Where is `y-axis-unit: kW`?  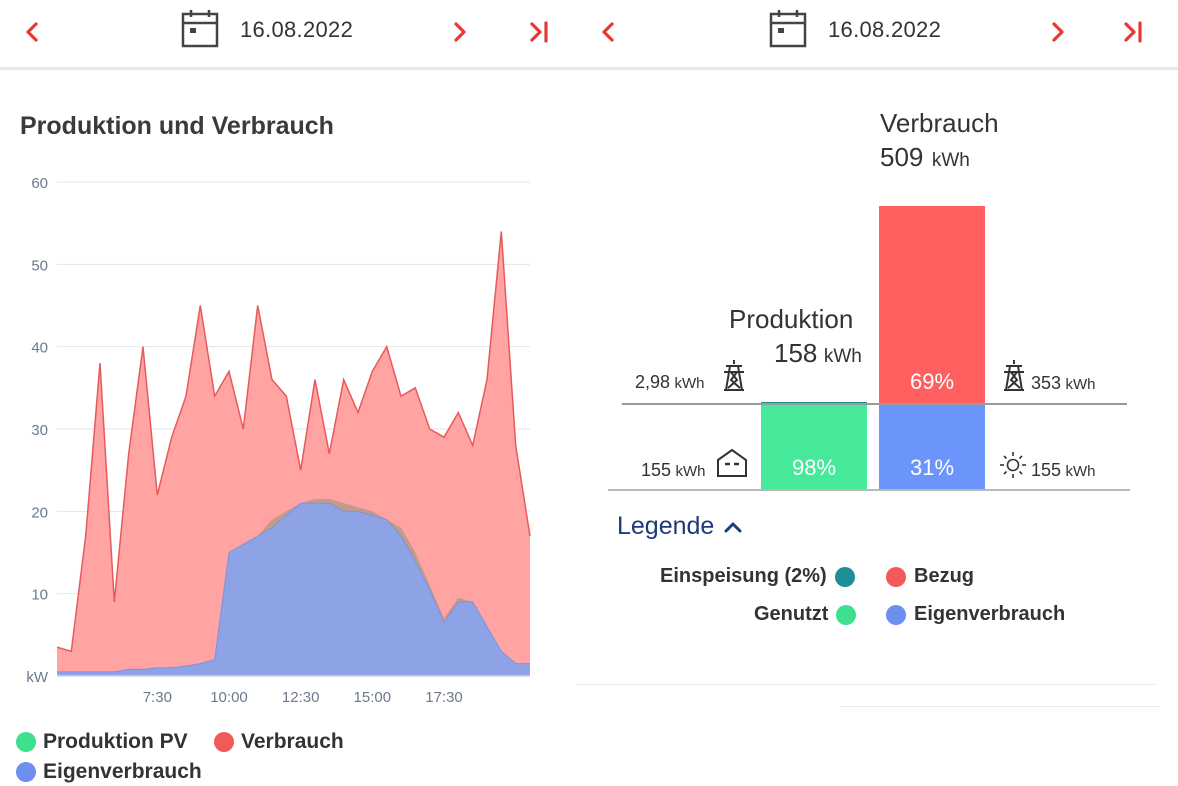
y-axis-unit: kW is located at coordinates (37, 677).